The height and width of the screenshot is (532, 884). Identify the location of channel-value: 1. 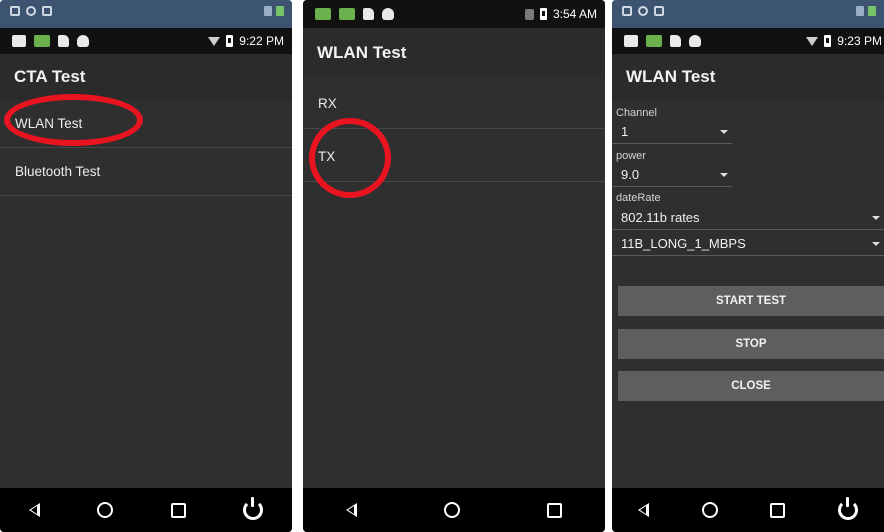
(625, 131).